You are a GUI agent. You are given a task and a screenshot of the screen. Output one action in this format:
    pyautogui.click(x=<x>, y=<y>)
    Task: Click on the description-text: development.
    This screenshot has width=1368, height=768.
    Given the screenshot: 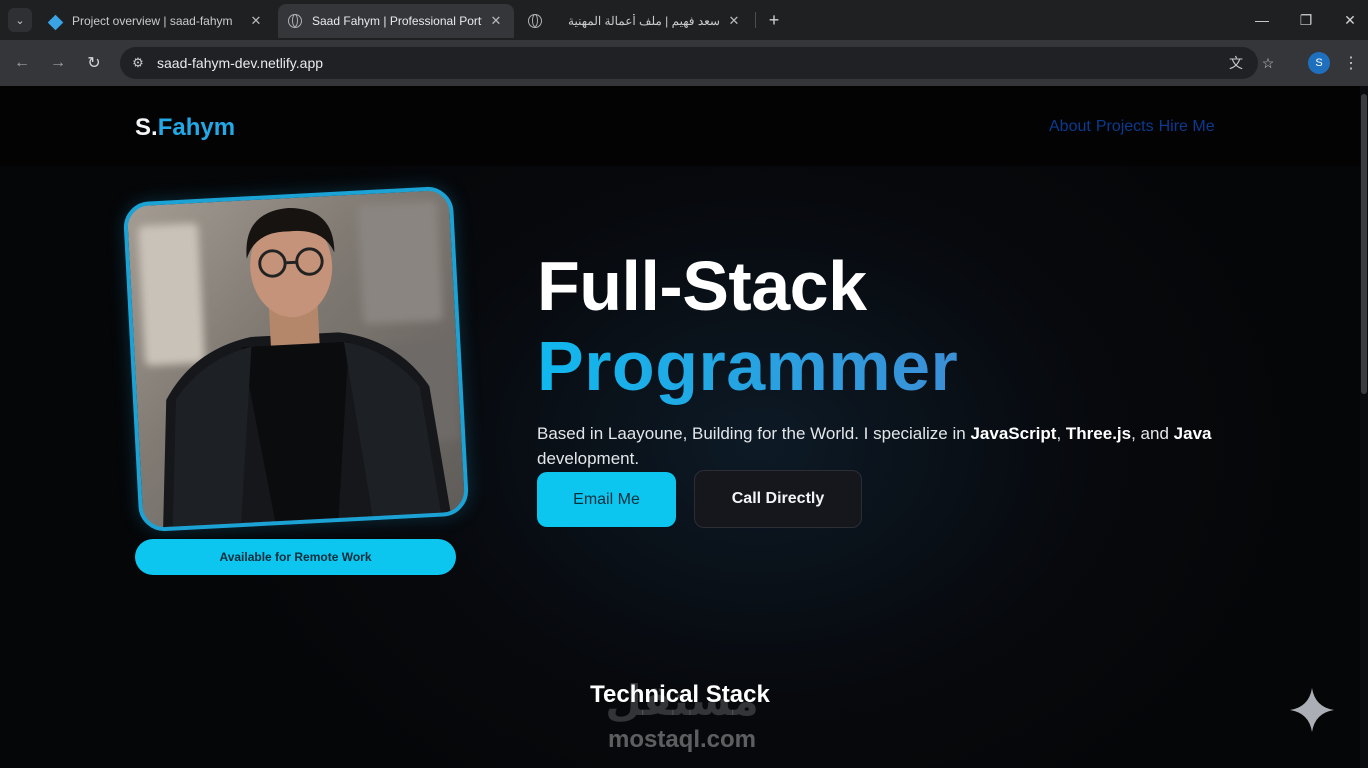 What is the action you would take?
    pyautogui.click(x=588, y=458)
    